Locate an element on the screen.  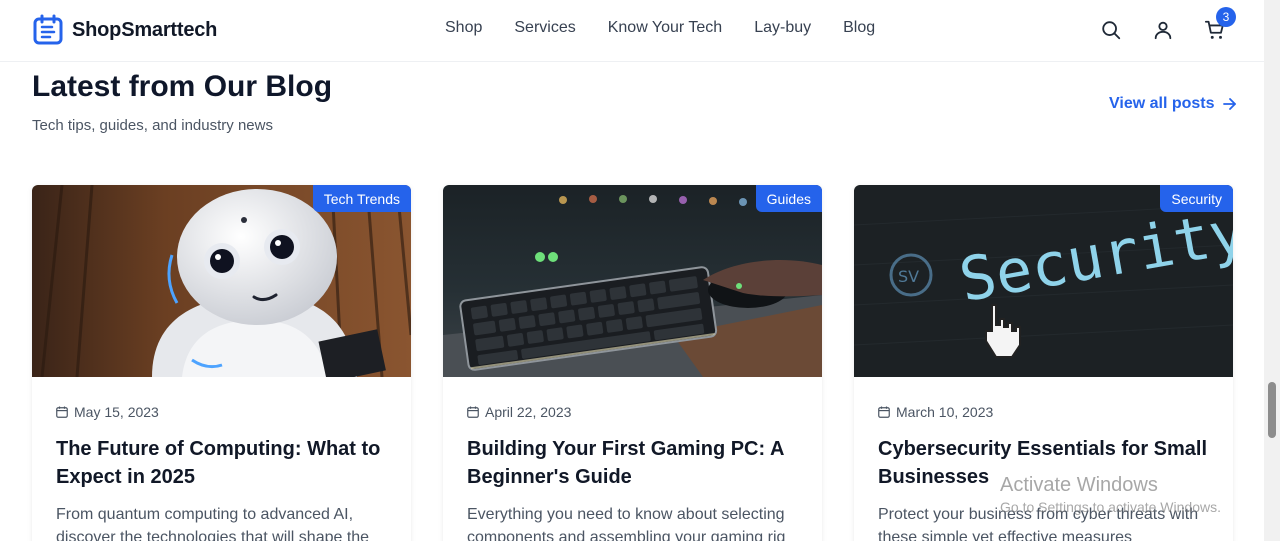
brand-logo: ShopSmarttech is located at coordinates (124, 30).